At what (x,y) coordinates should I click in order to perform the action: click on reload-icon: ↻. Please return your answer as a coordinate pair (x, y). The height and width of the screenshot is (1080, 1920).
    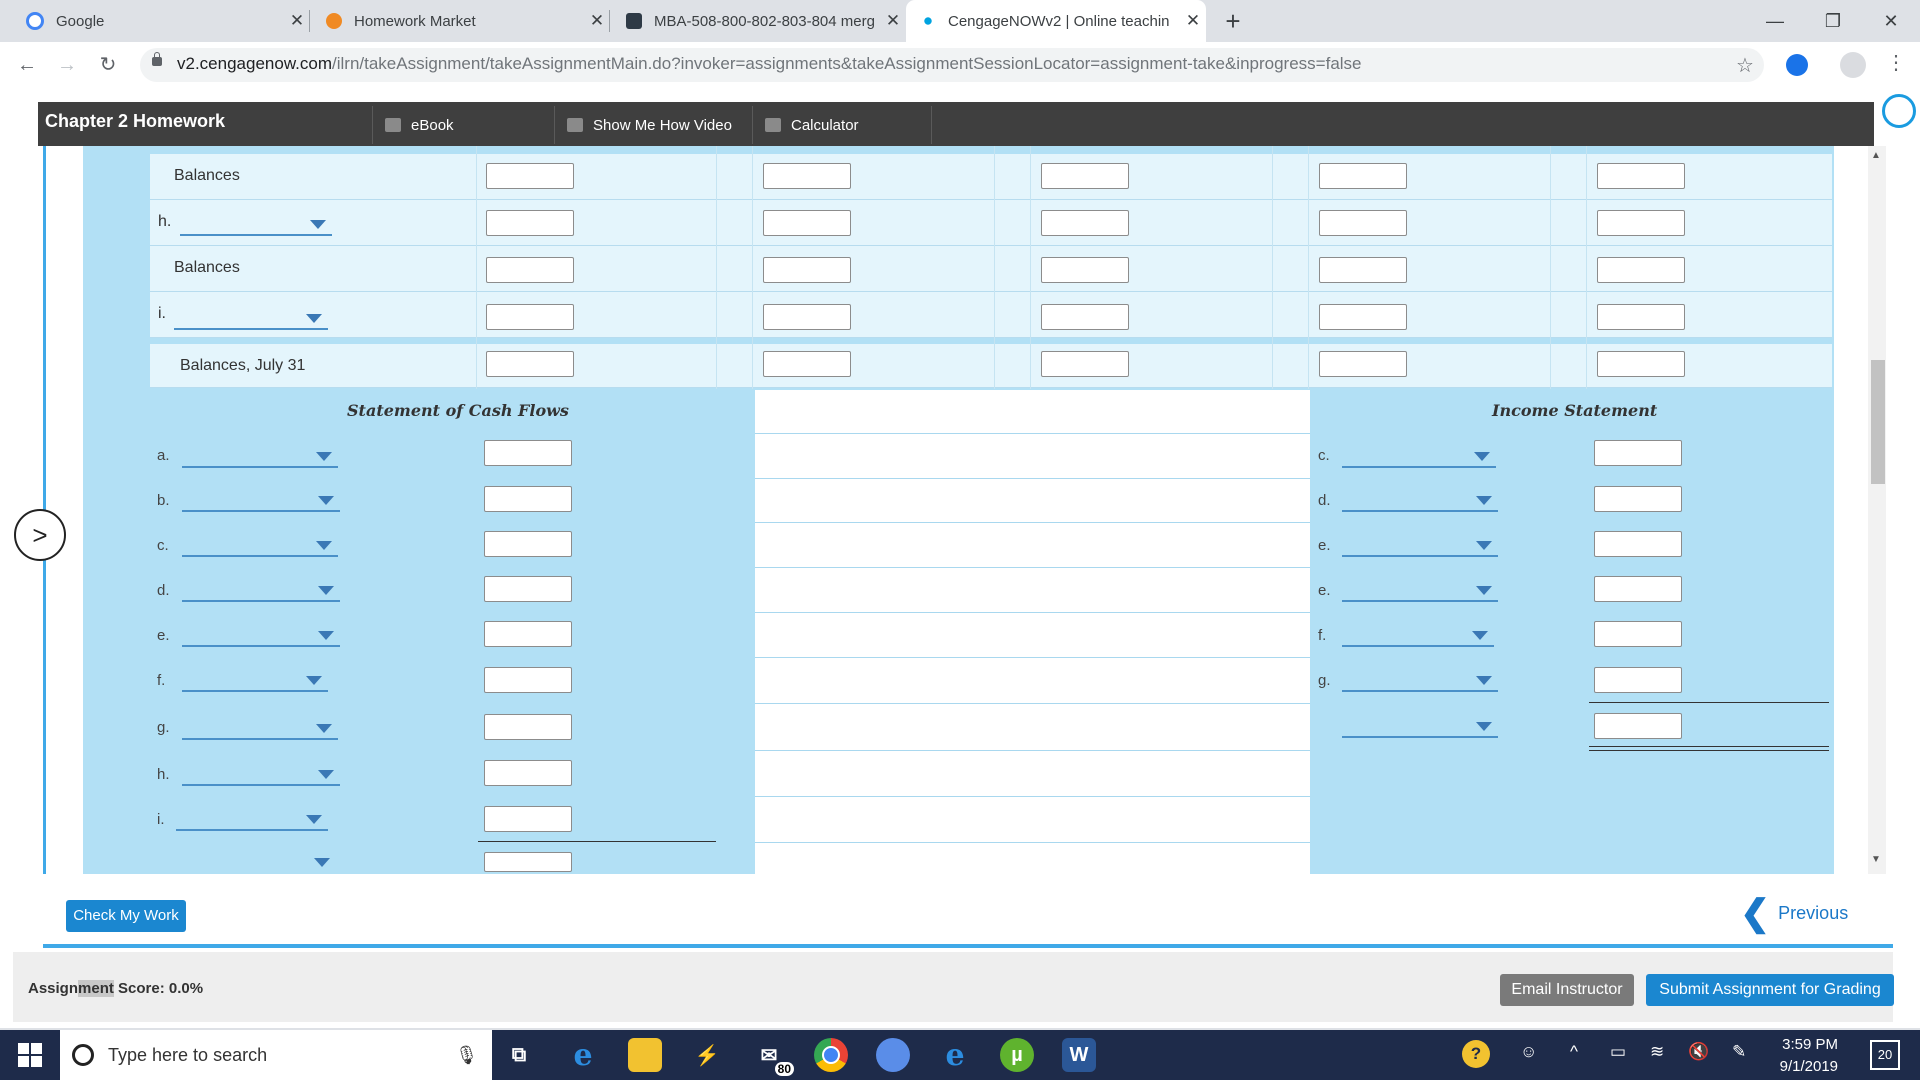
    Looking at the image, I should click on (108, 65).